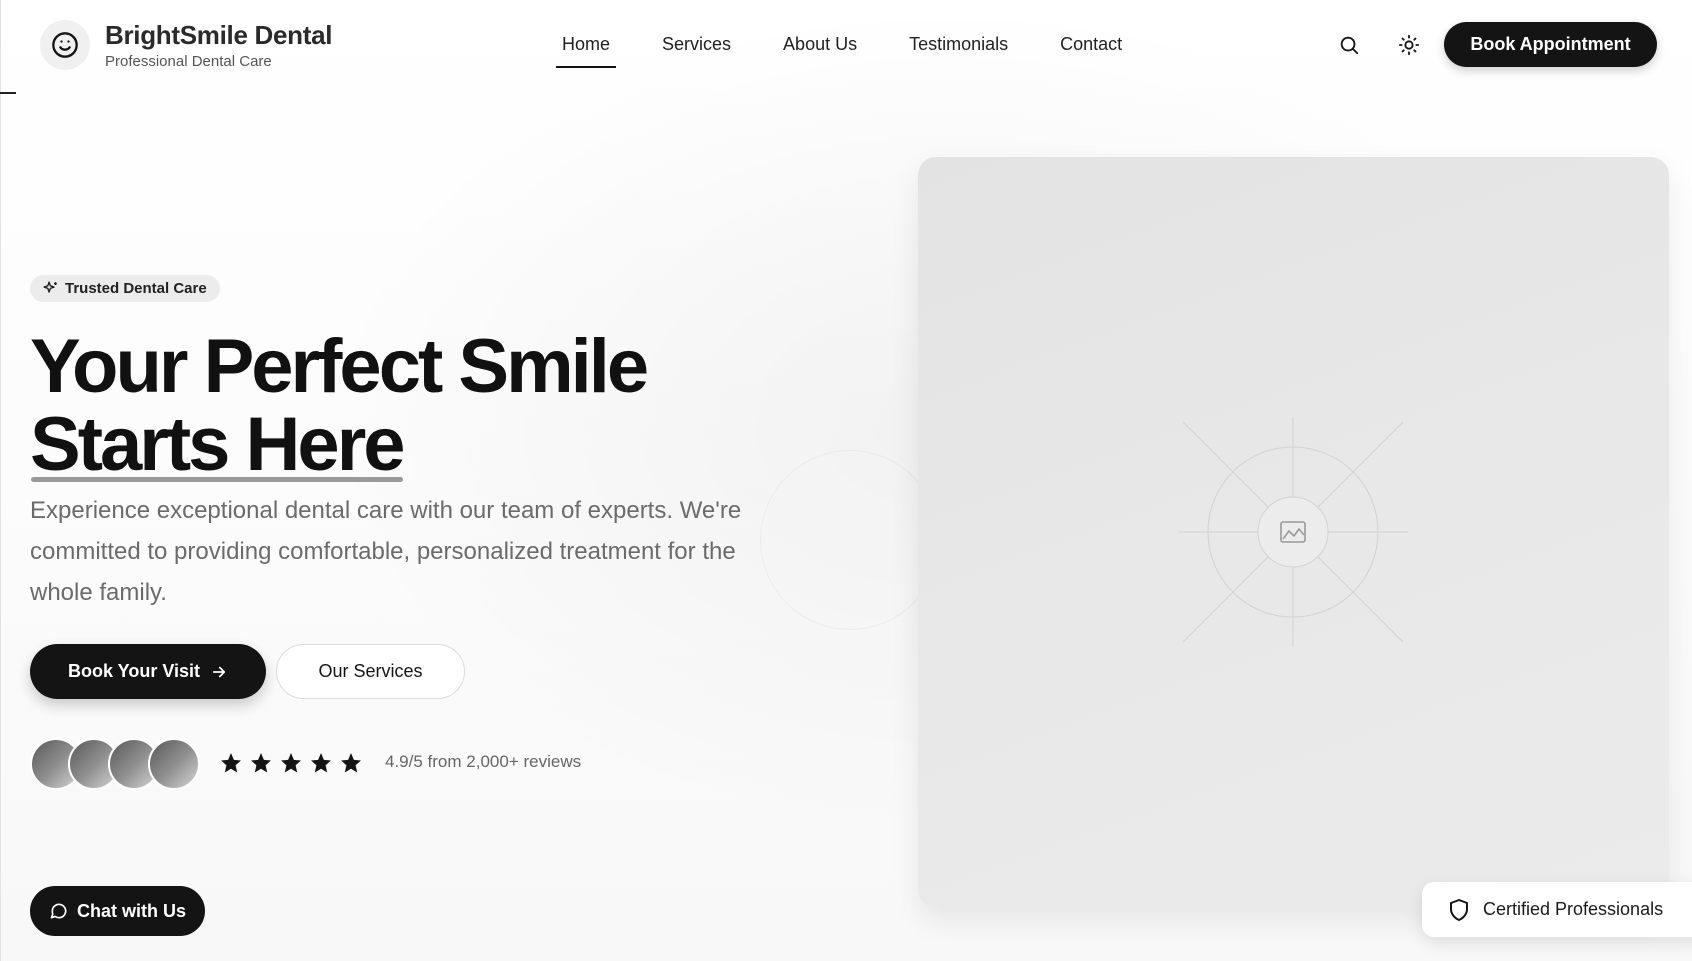  What do you see at coordinates (188, 61) in the screenshot?
I see `brand-tagline: Professional Dental Care` at bounding box center [188, 61].